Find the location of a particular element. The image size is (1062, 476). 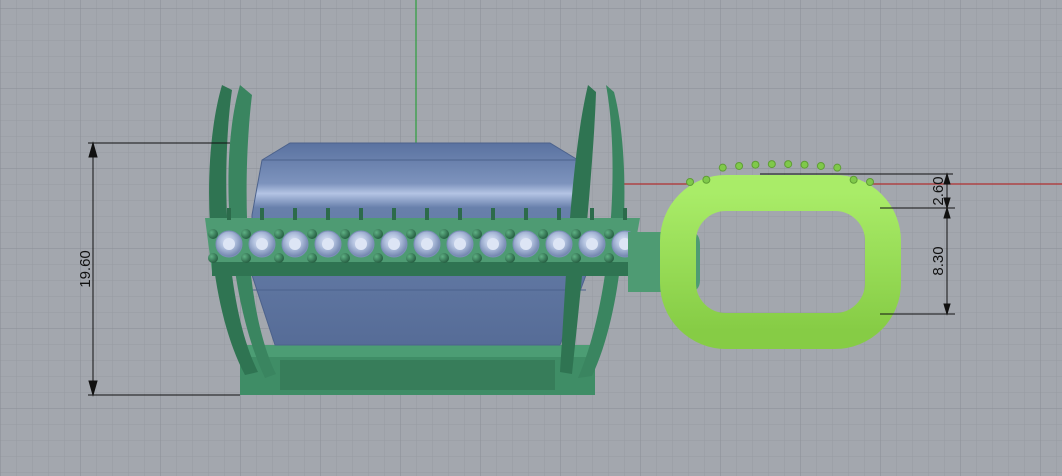

dim-label-total-height: 19.60 is located at coordinates (85, 269).